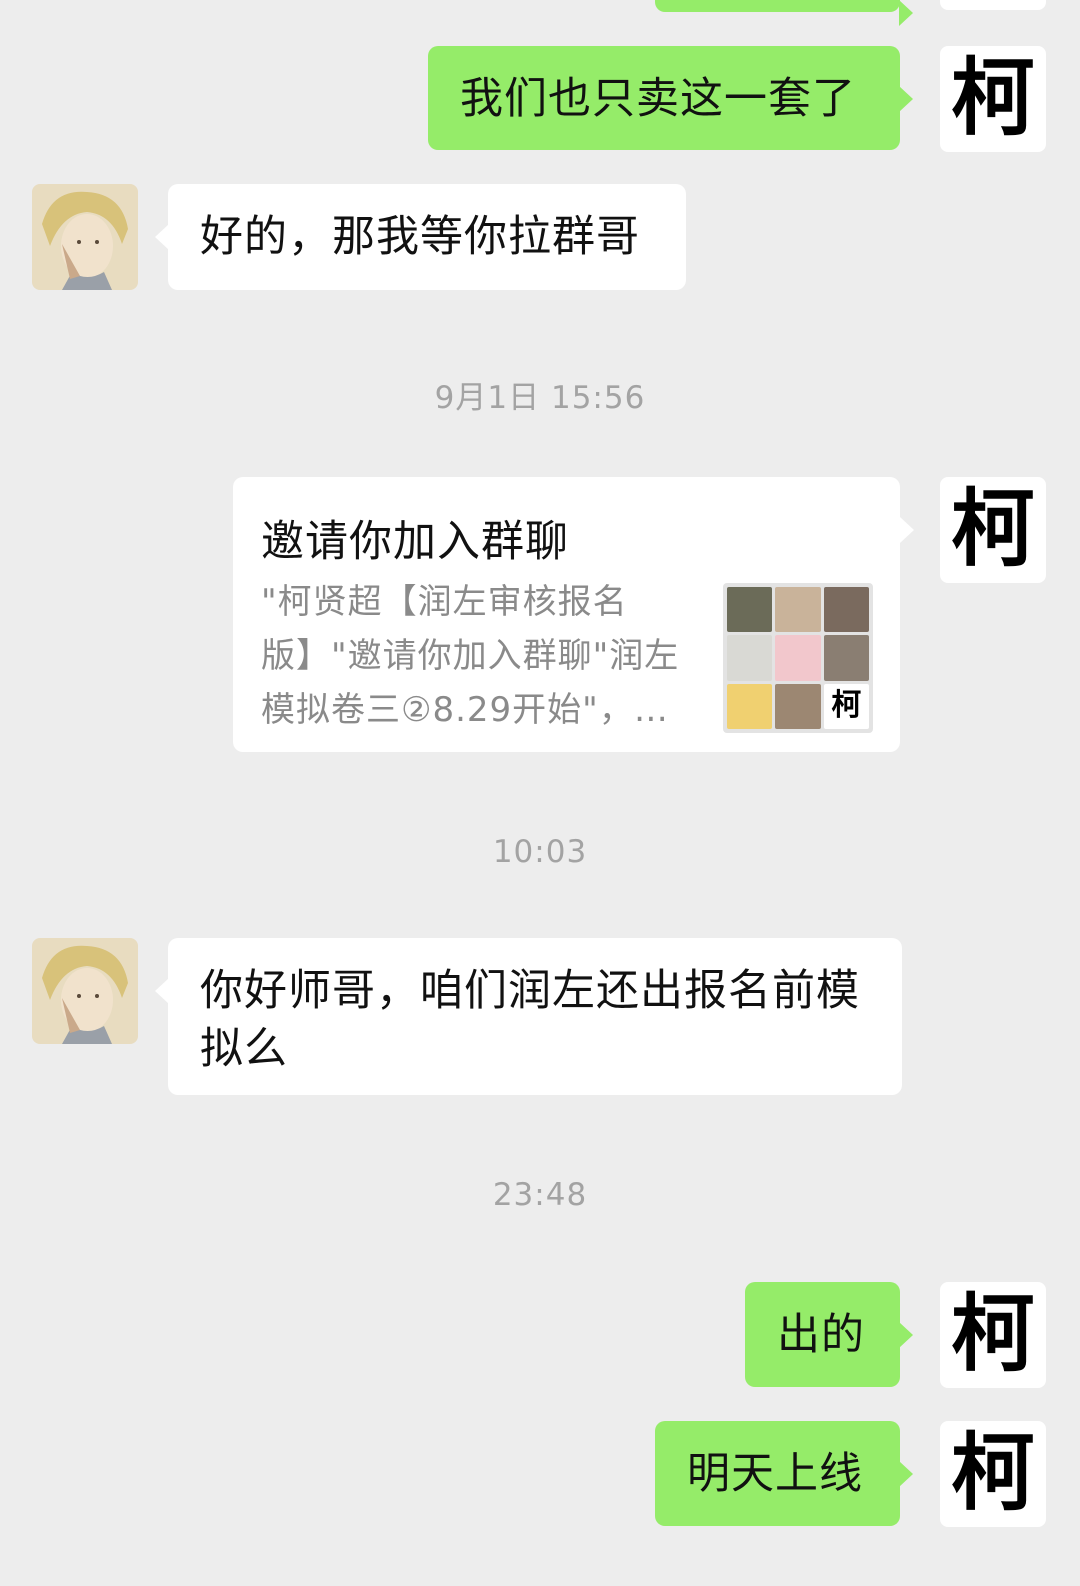 The image size is (1080, 1586). I want to click on received-message-bubble: 你好师哥，咱们润左还出报名前模拟么, so click(528, 1016).